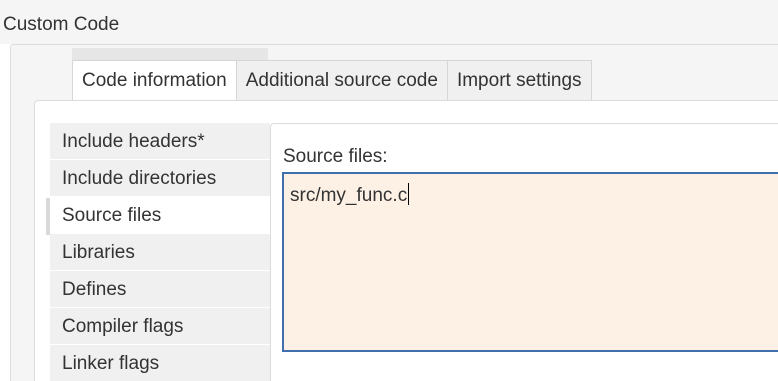  I want to click on tab-import-settings: Import settings, so click(519, 80).